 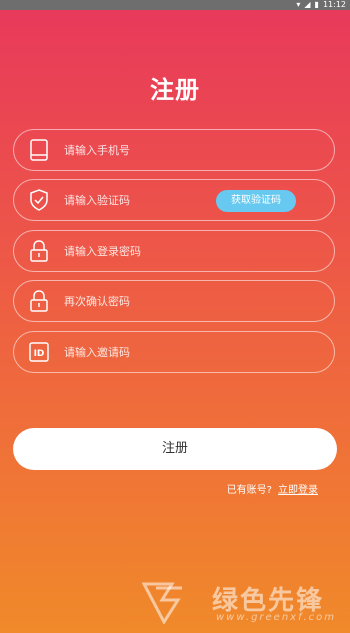 I want to click on password-placeholder: 请输入登录密码, so click(x=102, y=251).